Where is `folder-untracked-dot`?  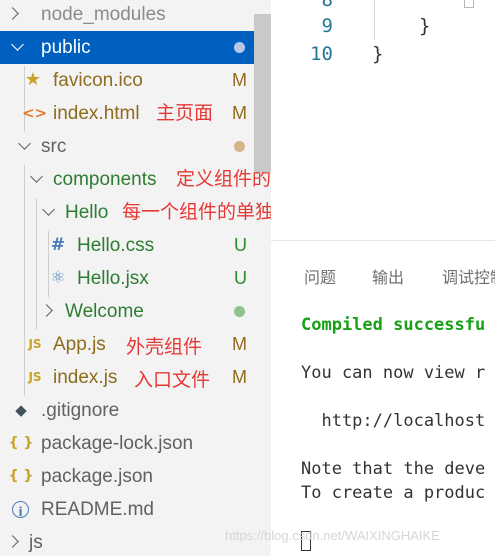 folder-untracked-dot is located at coordinates (239, 311).